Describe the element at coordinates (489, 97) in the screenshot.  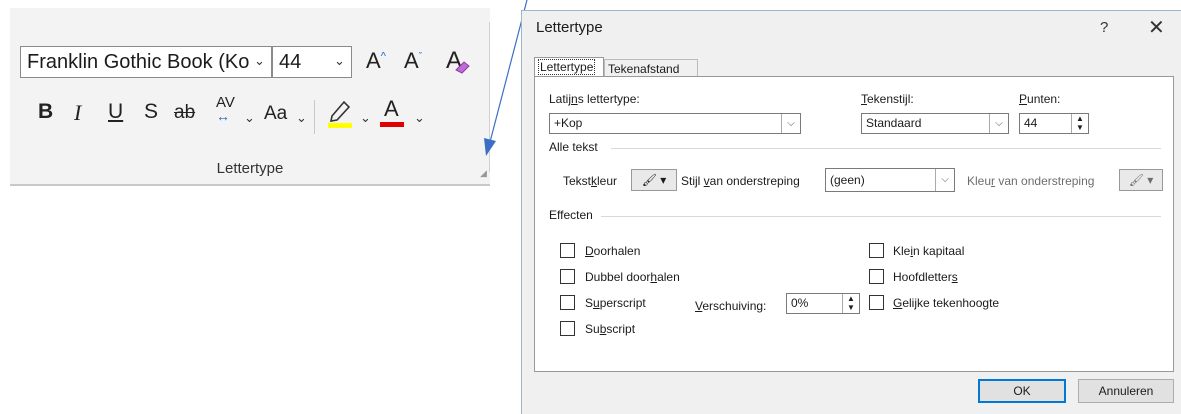
I see `group-separator` at that location.